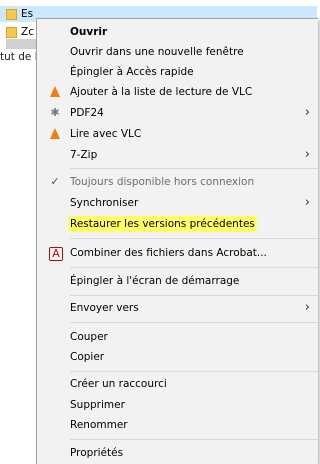 This screenshot has width=320, height=464. Describe the element at coordinates (104, 203) in the screenshot. I see `menu-item-label: Synchroniser` at that location.